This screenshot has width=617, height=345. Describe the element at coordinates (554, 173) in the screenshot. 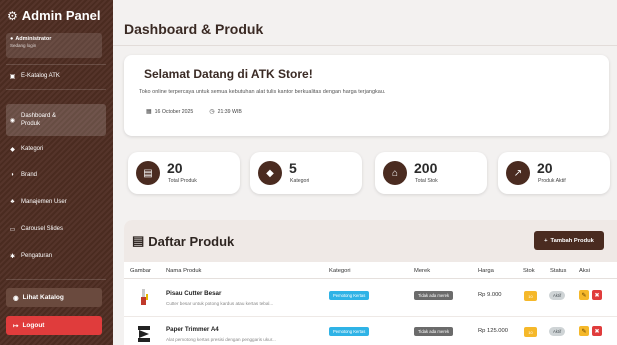

I see `stat-card-produk-aktif: ↗ 20 Produk Aktif` at that location.